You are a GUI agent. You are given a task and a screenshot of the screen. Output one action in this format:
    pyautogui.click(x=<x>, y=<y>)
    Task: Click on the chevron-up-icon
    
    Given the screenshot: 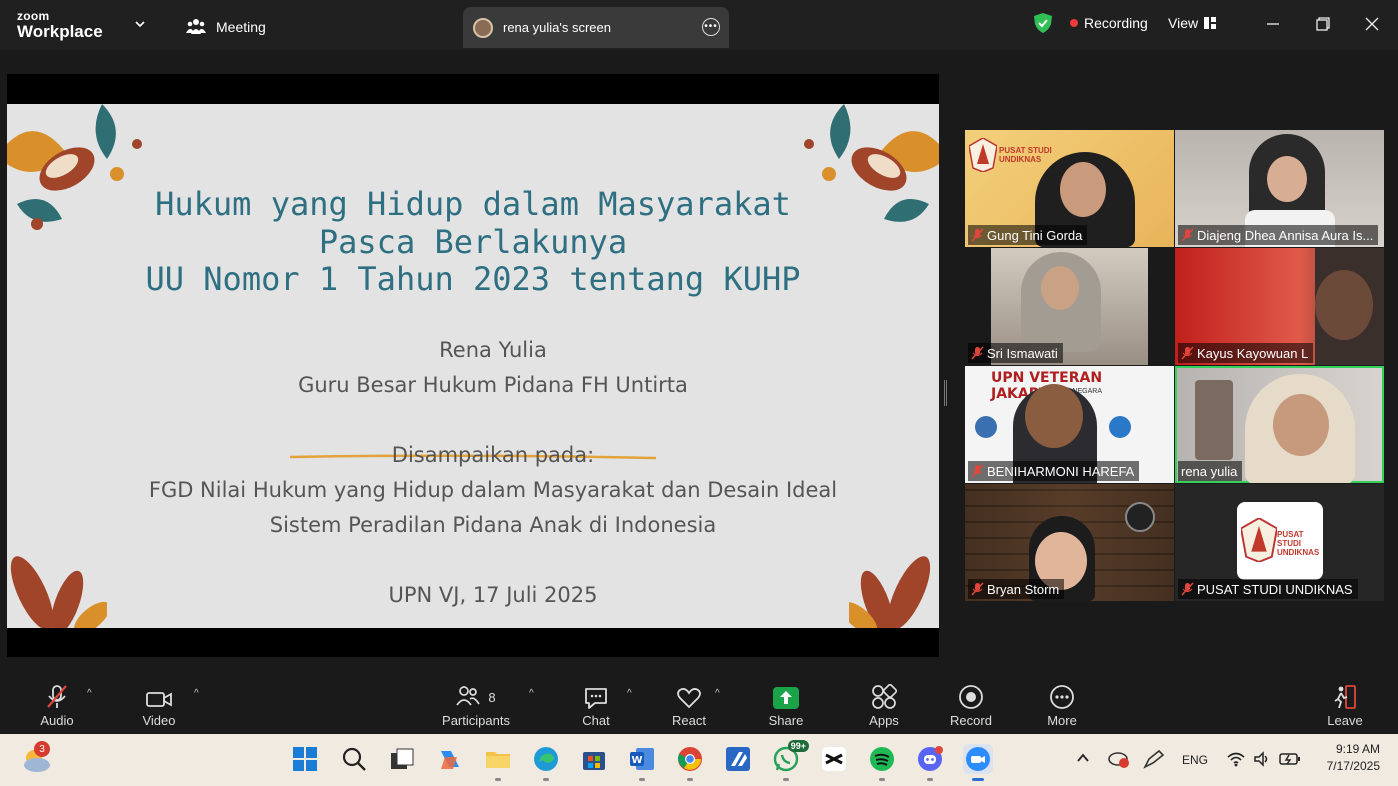 What is the action you would take?
    pyautogui.click(x=1083, y=758)
    